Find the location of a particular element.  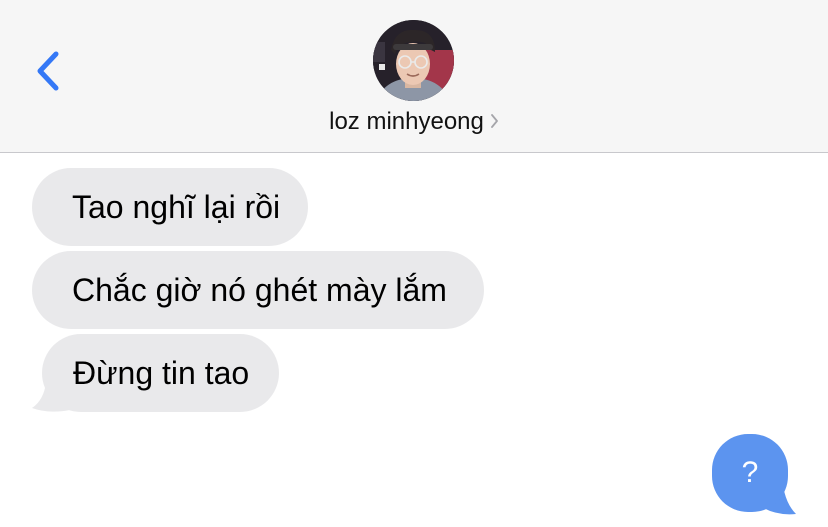

avatar-image is located at coordinates (413, 60).